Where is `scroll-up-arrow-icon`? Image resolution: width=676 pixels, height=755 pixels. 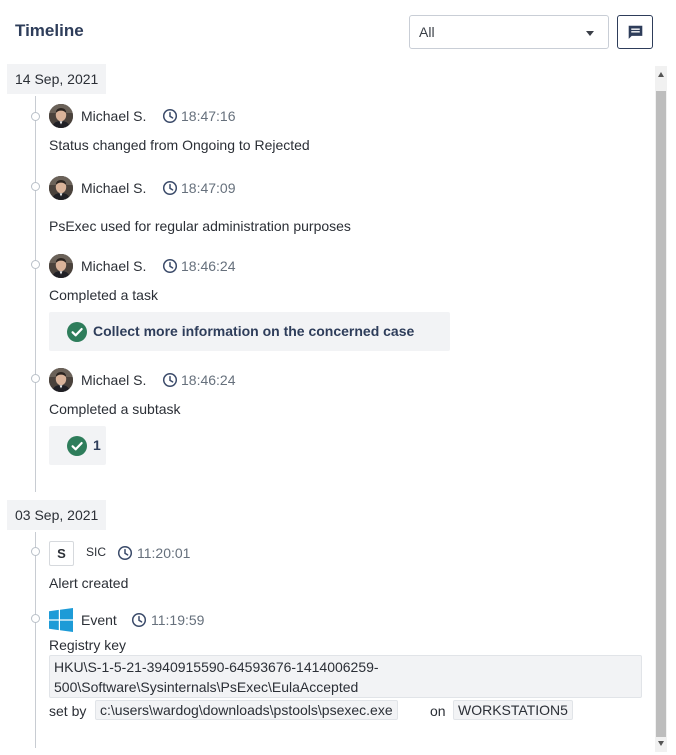 scroll-up-arrow-icon is located at coordinates (661, 74).